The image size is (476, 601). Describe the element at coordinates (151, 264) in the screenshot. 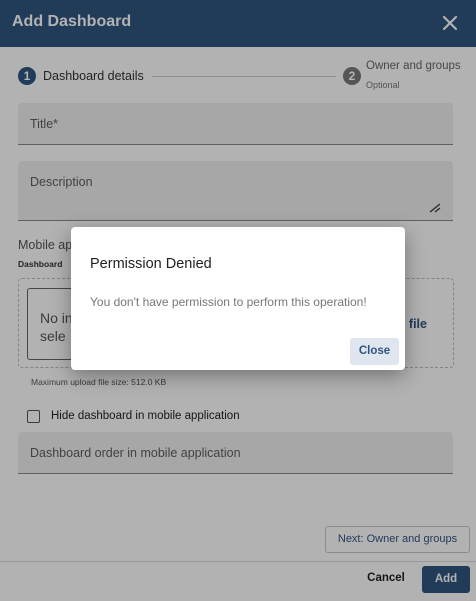

I see `modal-title: Permission Denied` at that location.